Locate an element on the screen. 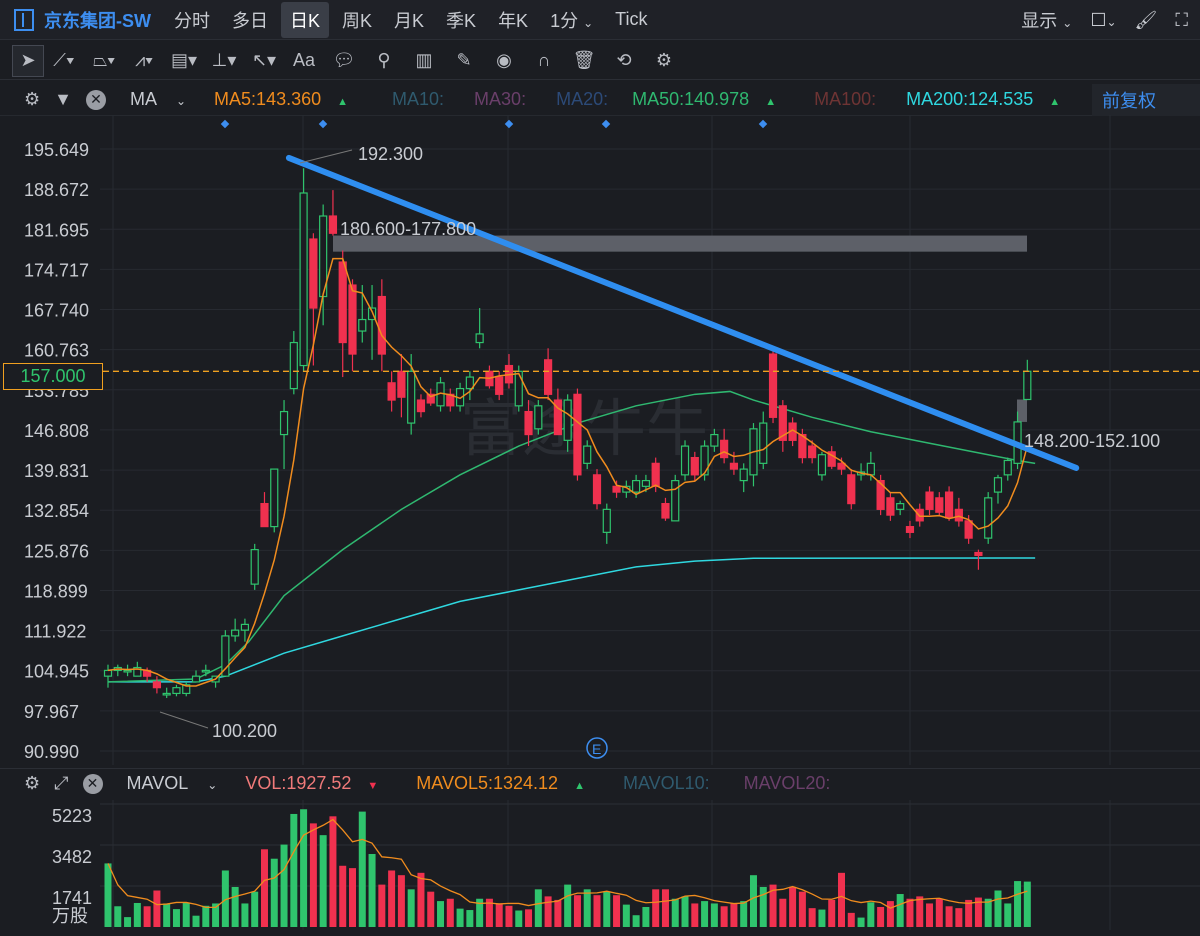  y-tick-label: 132.854 is located at coordinates (56, 511).